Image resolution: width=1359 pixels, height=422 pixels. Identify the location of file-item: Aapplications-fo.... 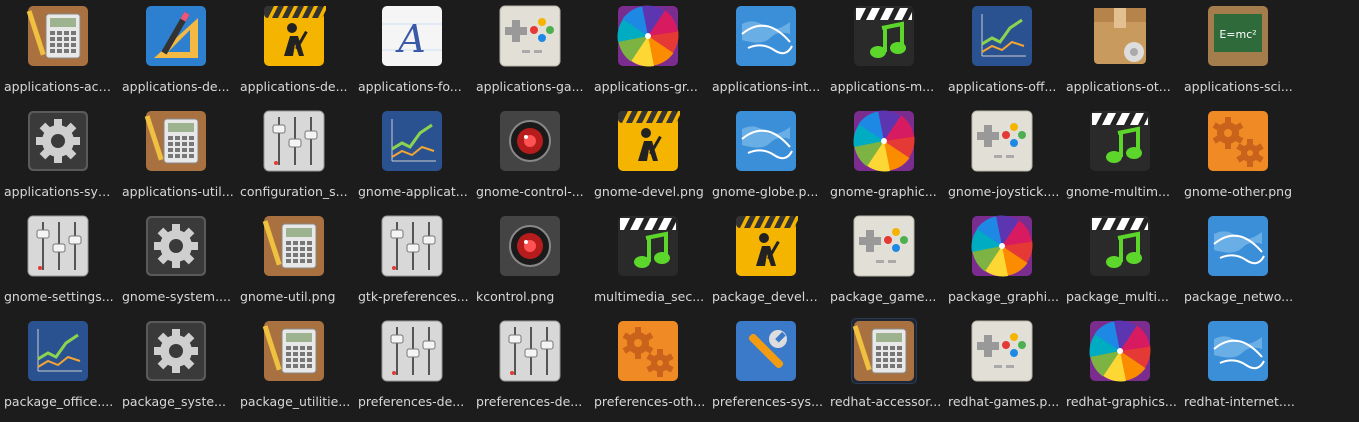
(413, 52).